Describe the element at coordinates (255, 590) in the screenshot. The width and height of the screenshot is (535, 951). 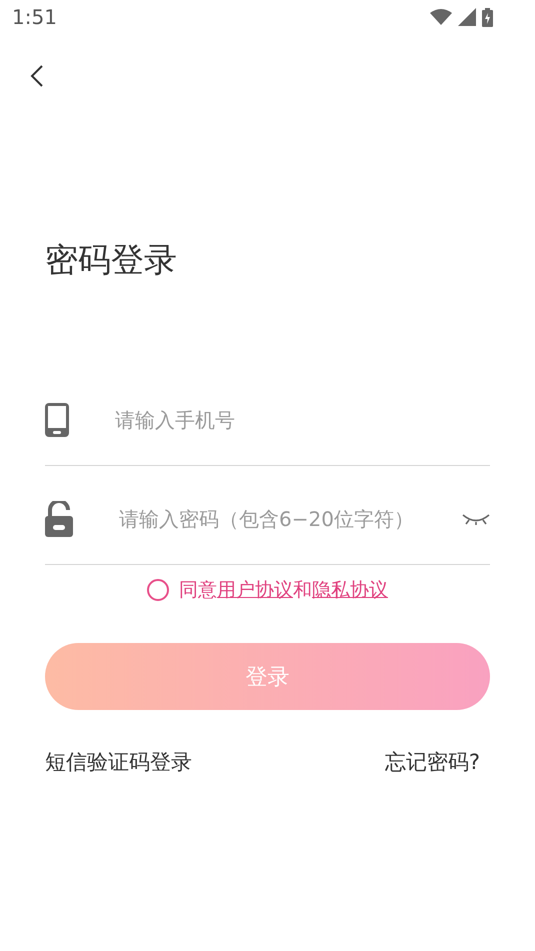
I see `agreement-link: 用户协议` at that location.